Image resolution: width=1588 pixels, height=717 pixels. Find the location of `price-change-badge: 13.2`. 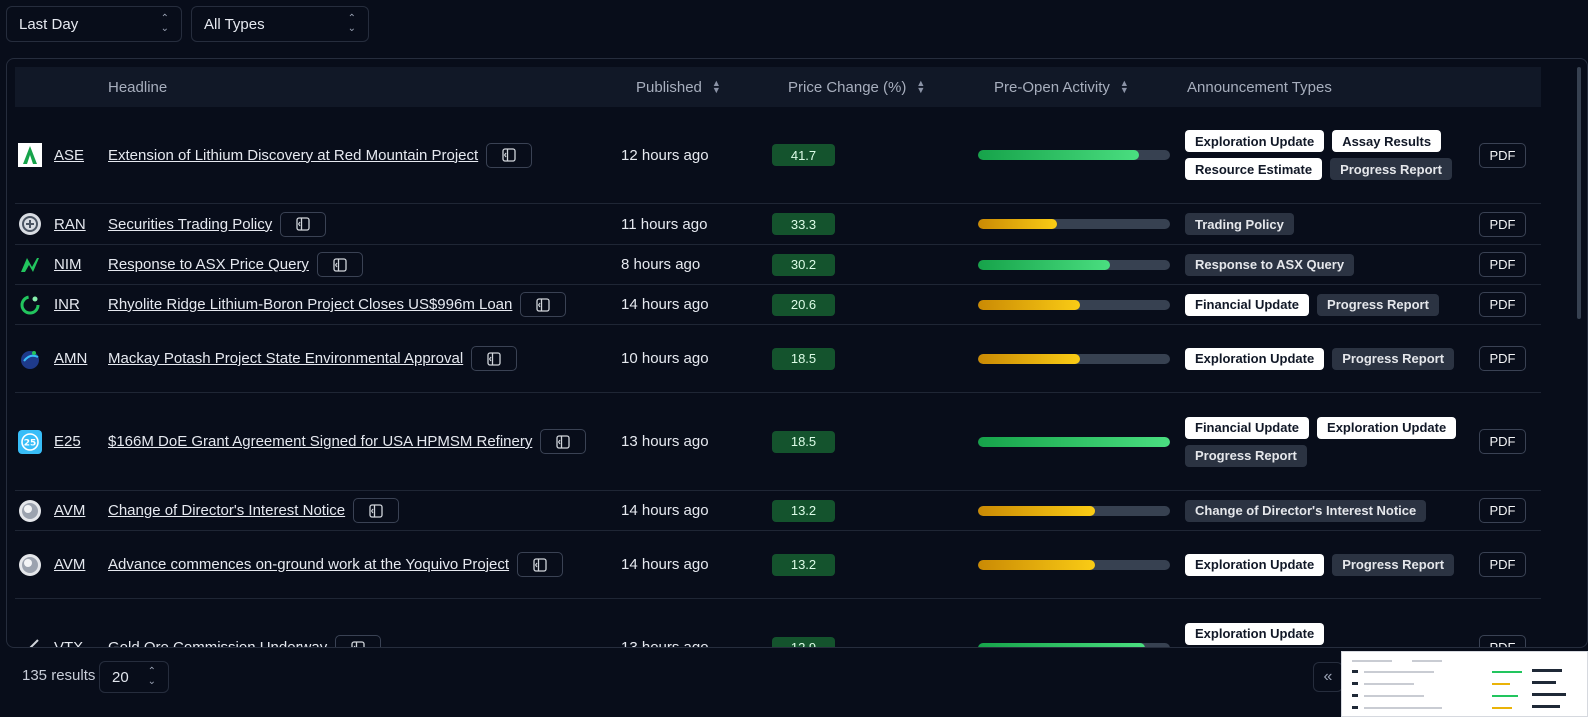

price-change-badge: 13.2 is located at coordinates (803, 564).